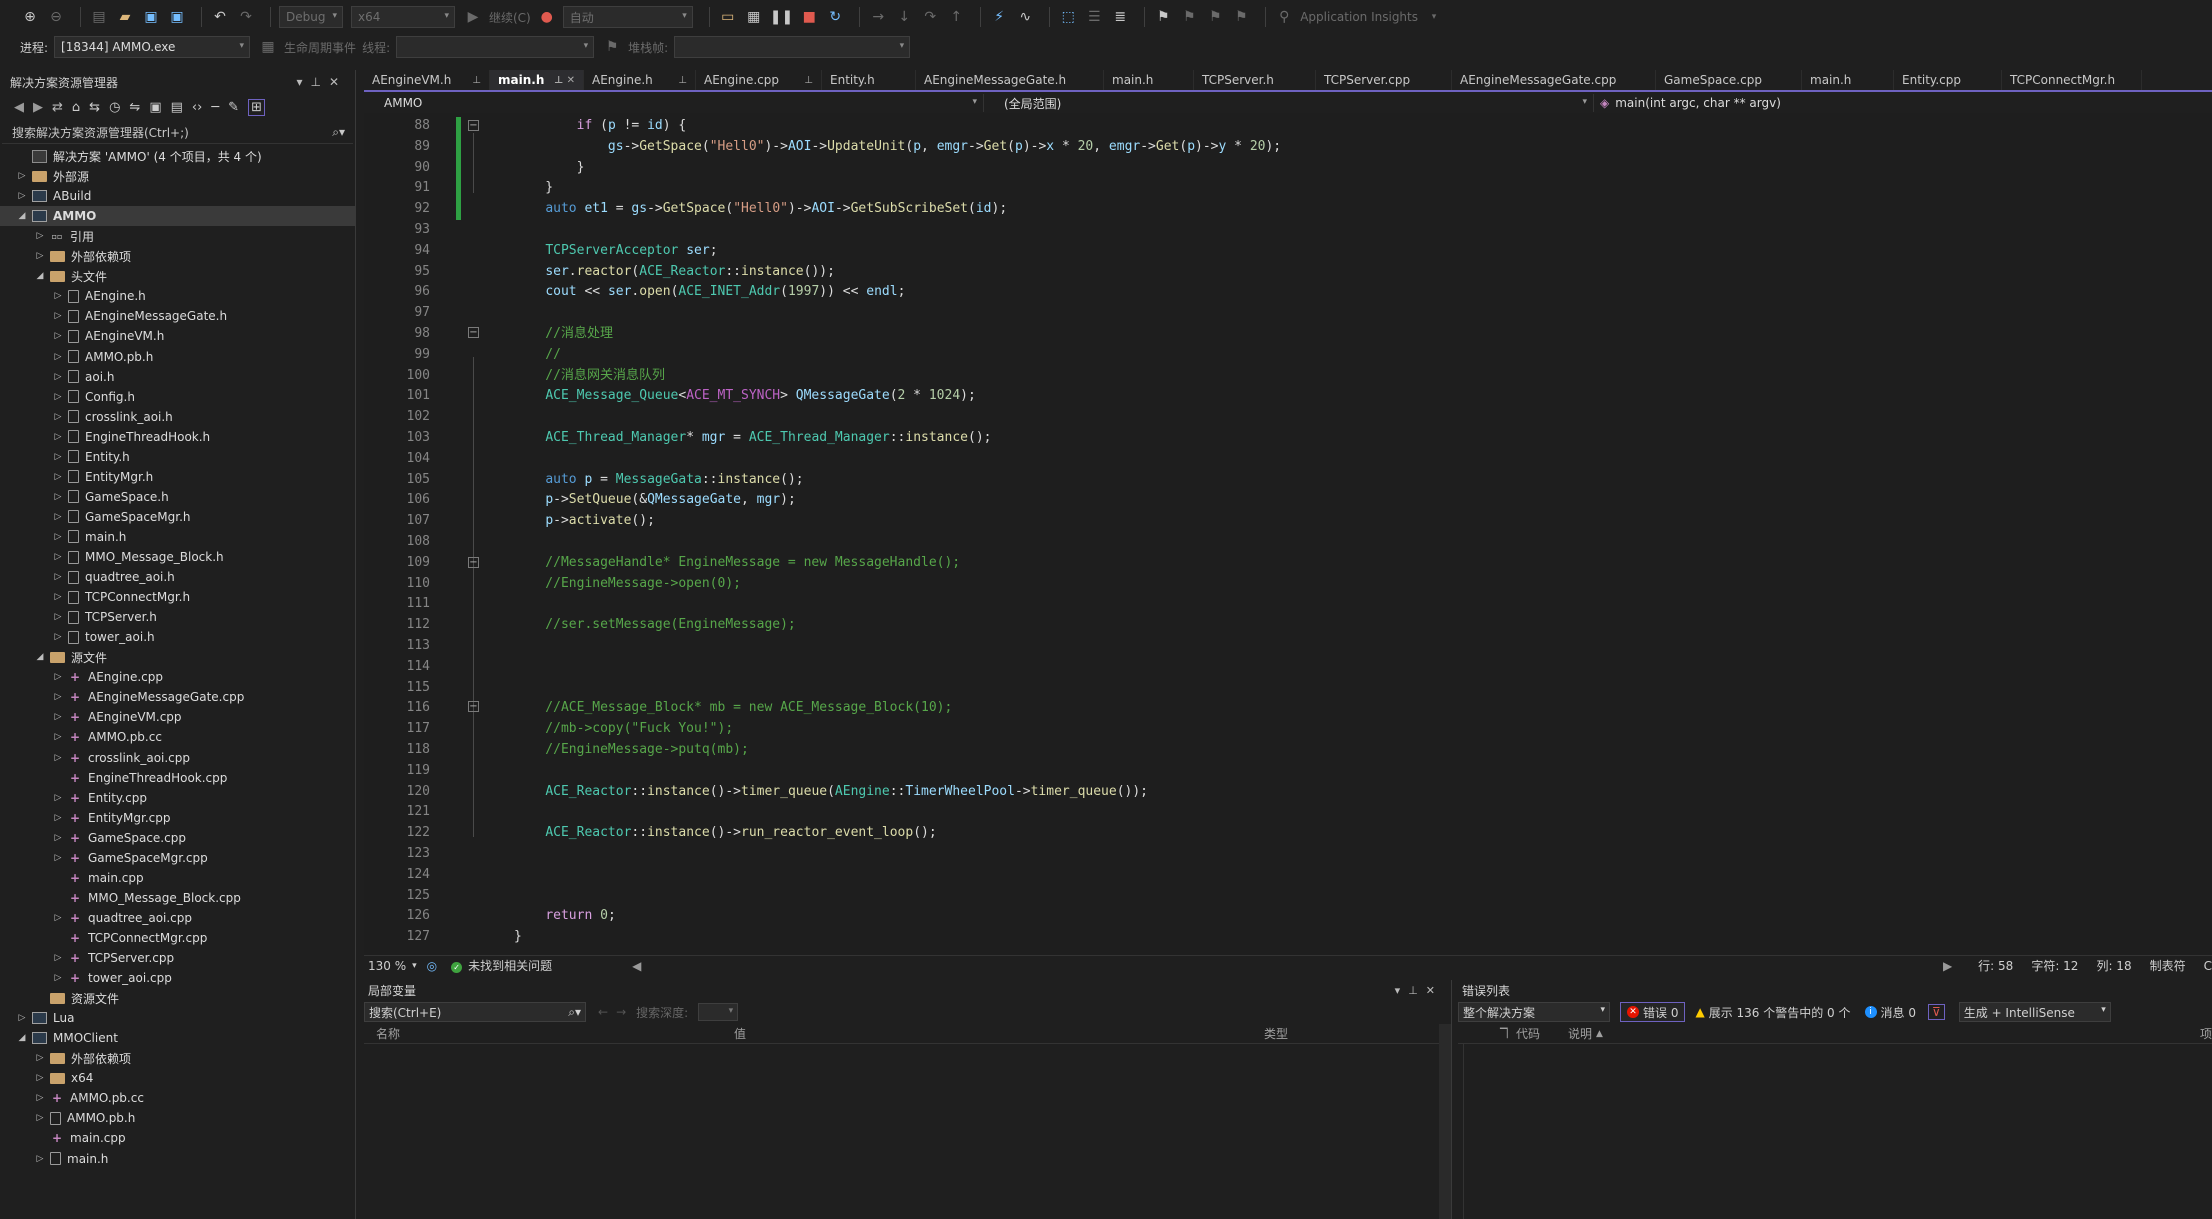 The width and height of the screenshot is (2212, 1219). What do you see at coordinates (177, 437) in the screenshot?
I see `tree-item: ▷ EngineThreadHook.h` at bounding box center [177, 437].